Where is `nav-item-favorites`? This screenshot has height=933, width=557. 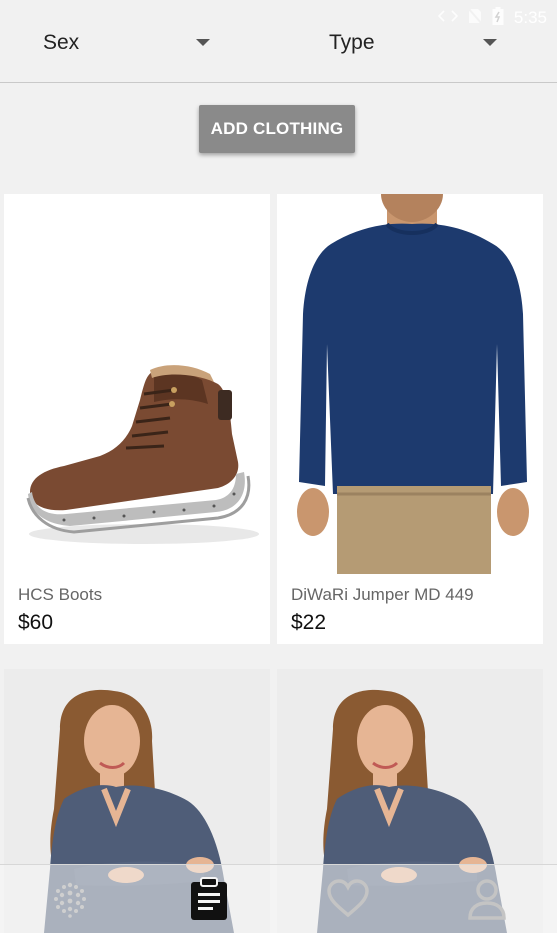
nav-item-favorites is located at coordinates (348, 899).